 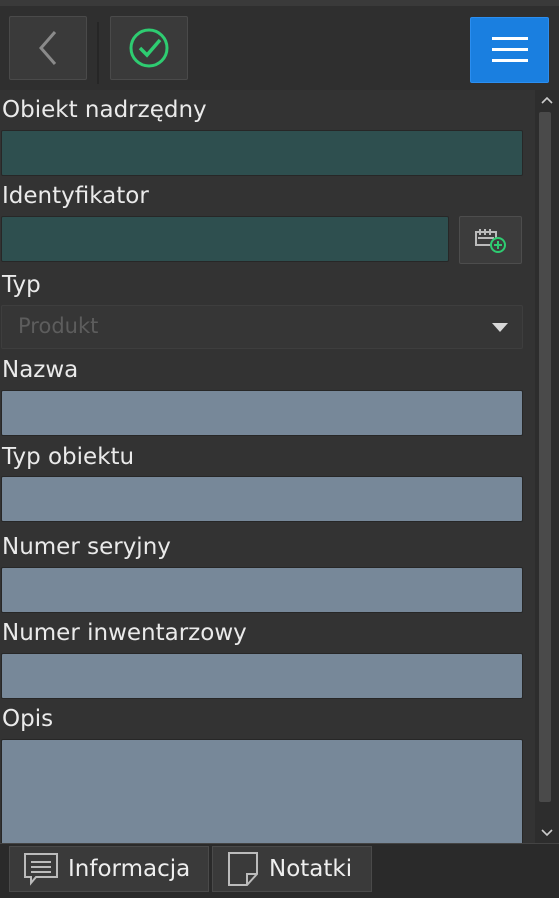 I want to click on name-field, so click(x=262, y=413).